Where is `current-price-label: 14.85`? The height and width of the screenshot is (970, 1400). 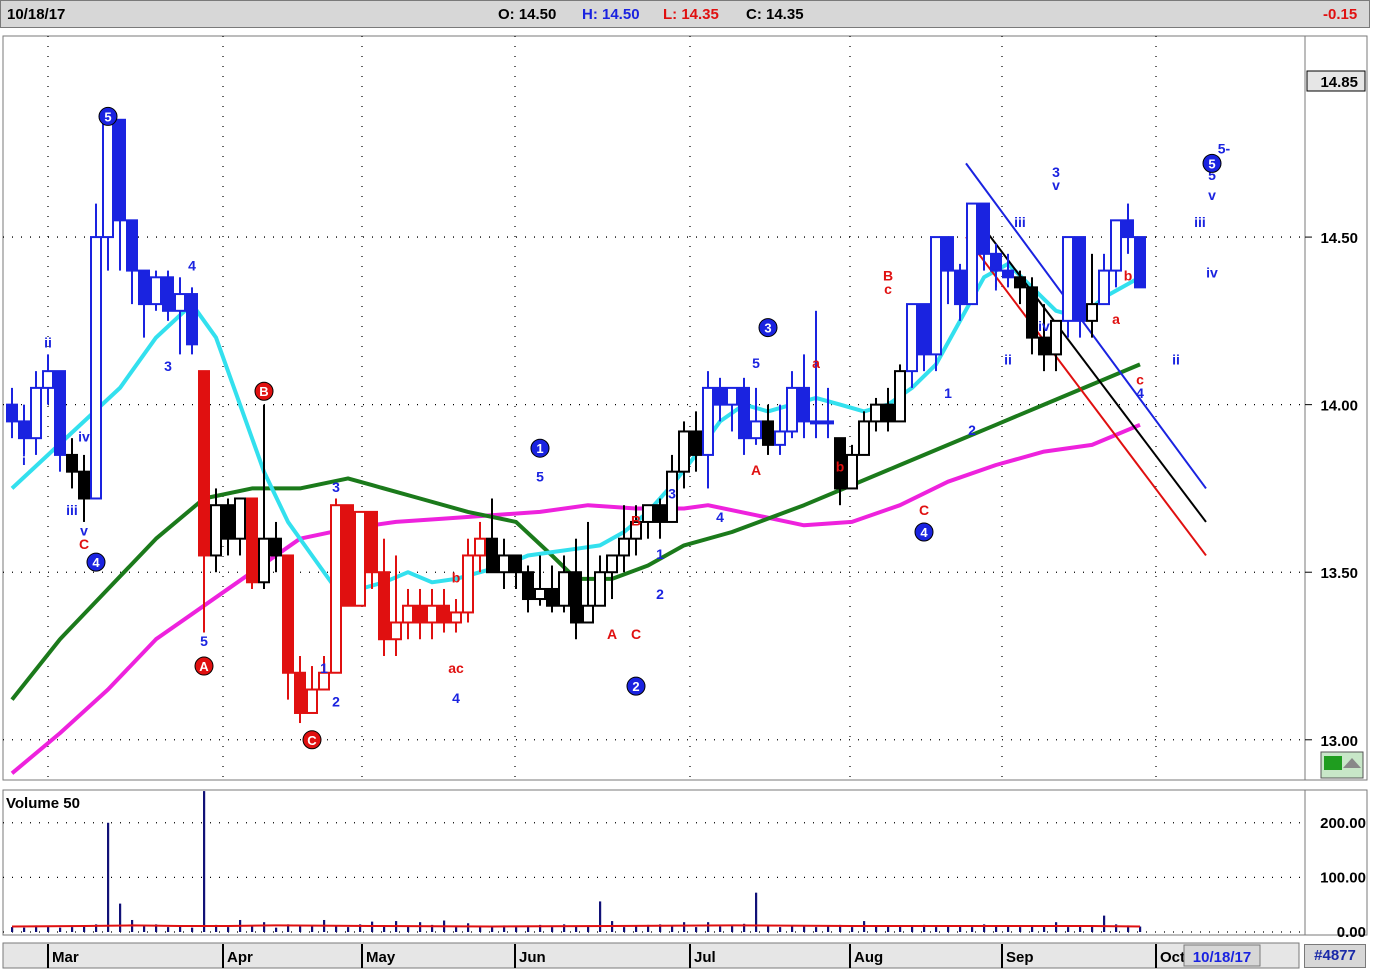 current-price-label: 14.85 is located at coordinates (1339, 82).